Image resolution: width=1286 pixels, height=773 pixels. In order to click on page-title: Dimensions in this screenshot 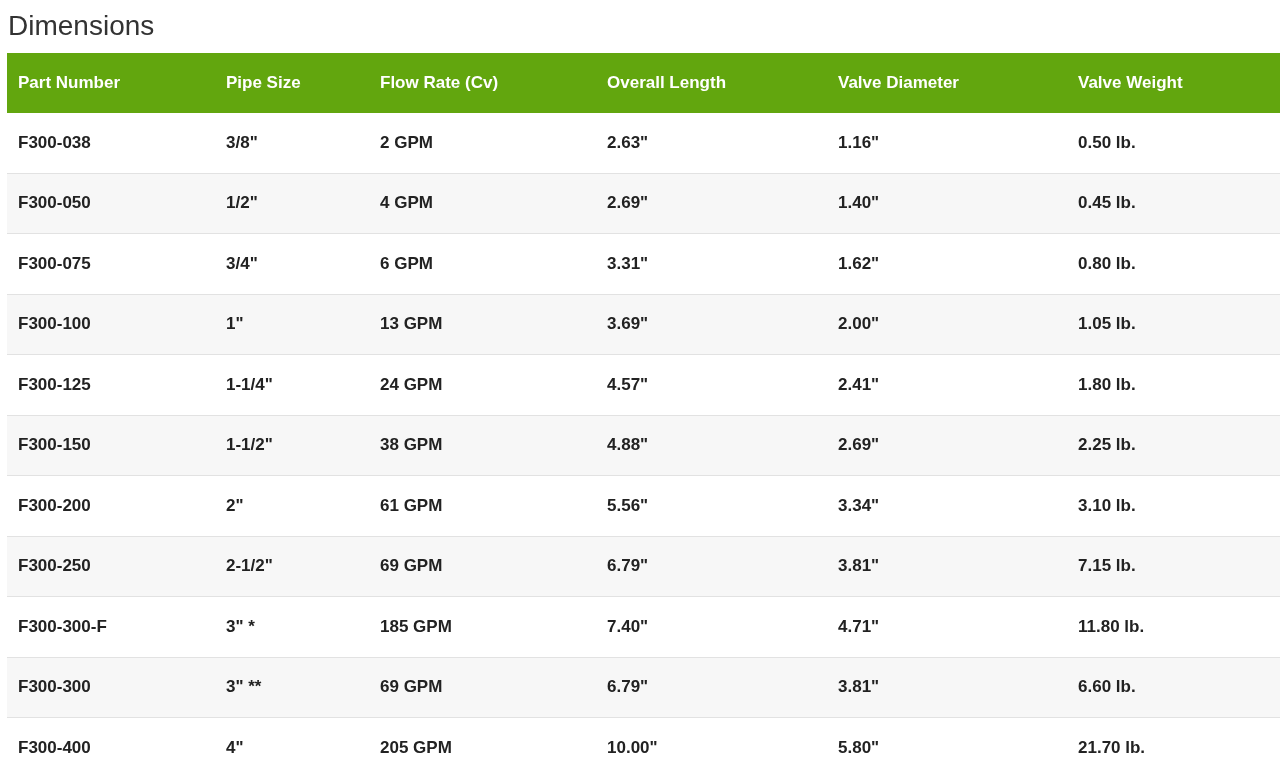, I will do `click(81, 26)`.